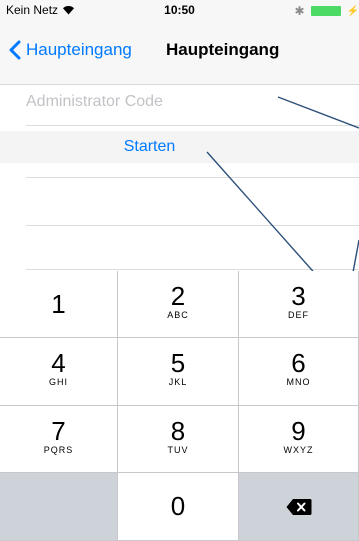 This screenshot has height=541, width=359. Describe the element at coordinates (181, 102) in the screenshot. I see `administrator-code-input` at that location.